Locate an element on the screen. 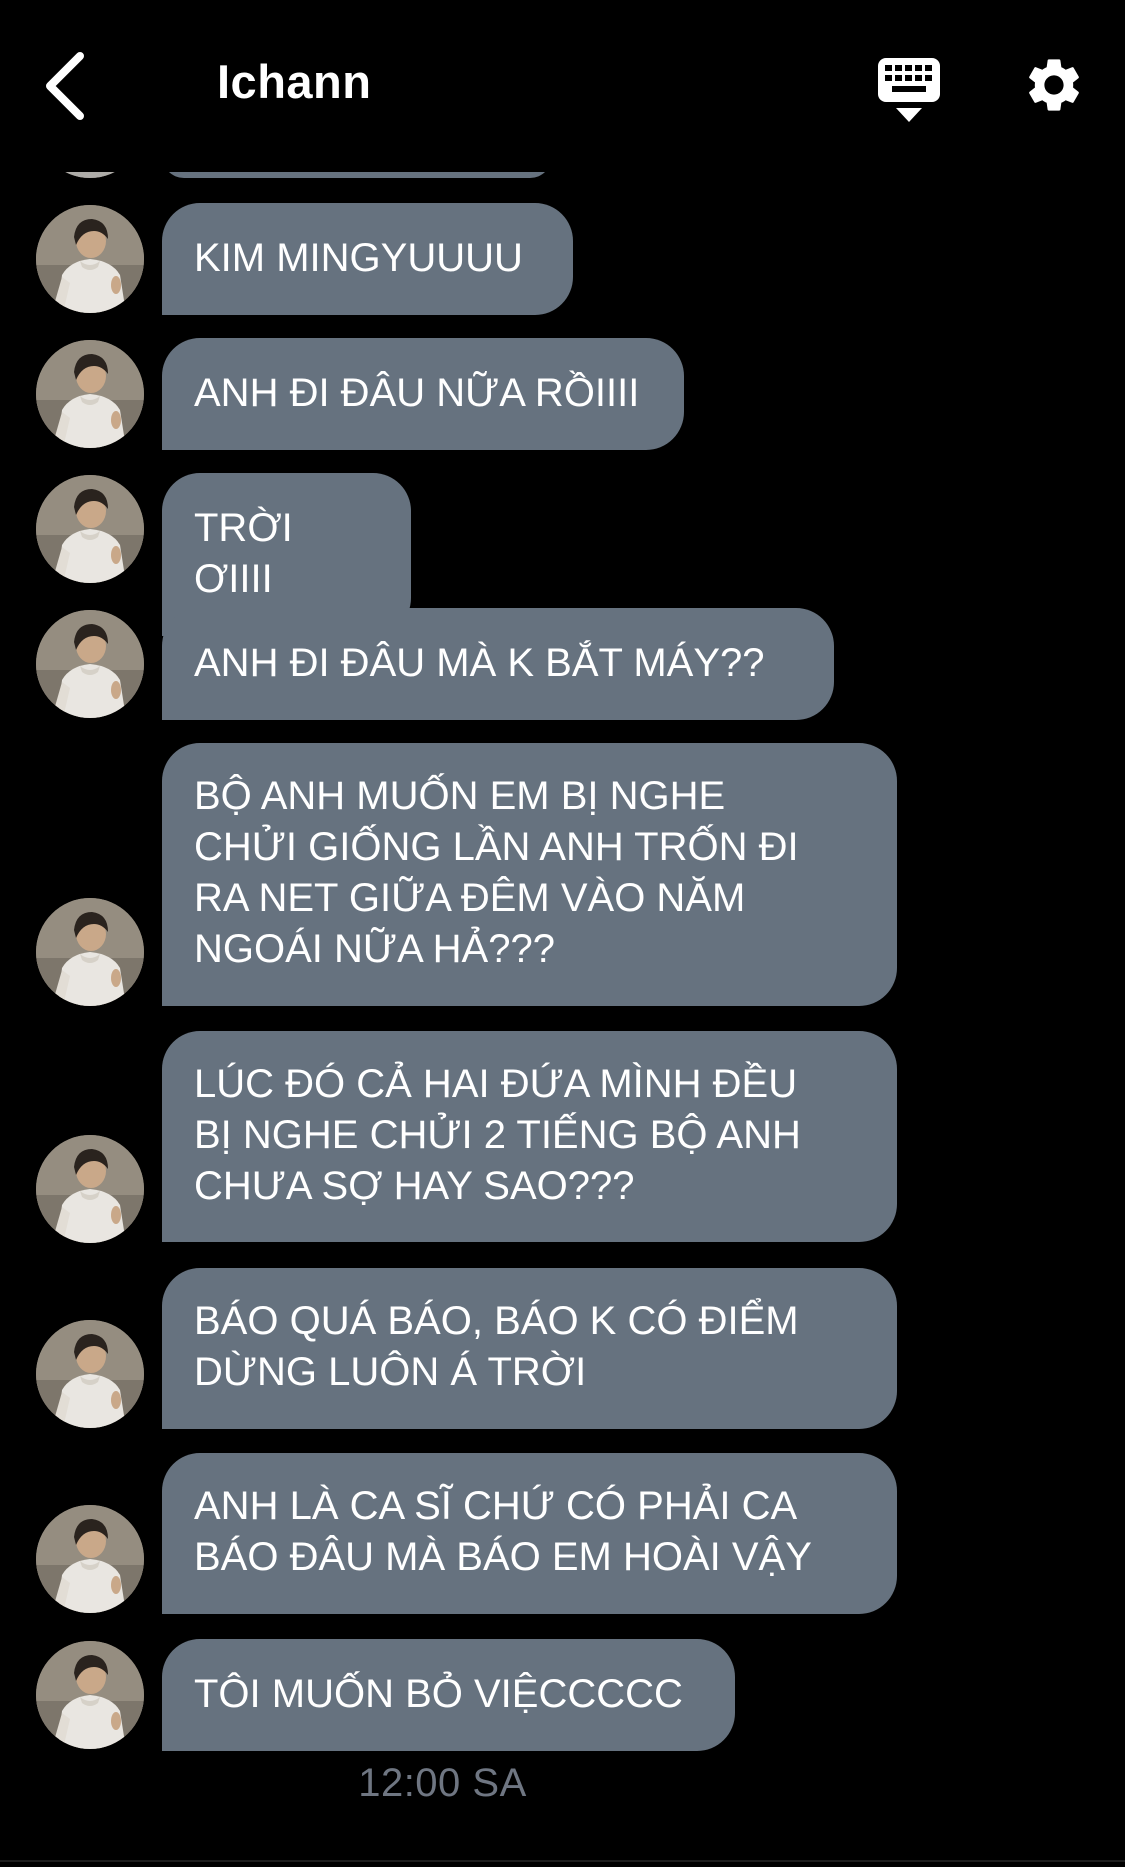 This screenshot has height=1867, width=1125. settings-button is located at coordinates (1054, 85).